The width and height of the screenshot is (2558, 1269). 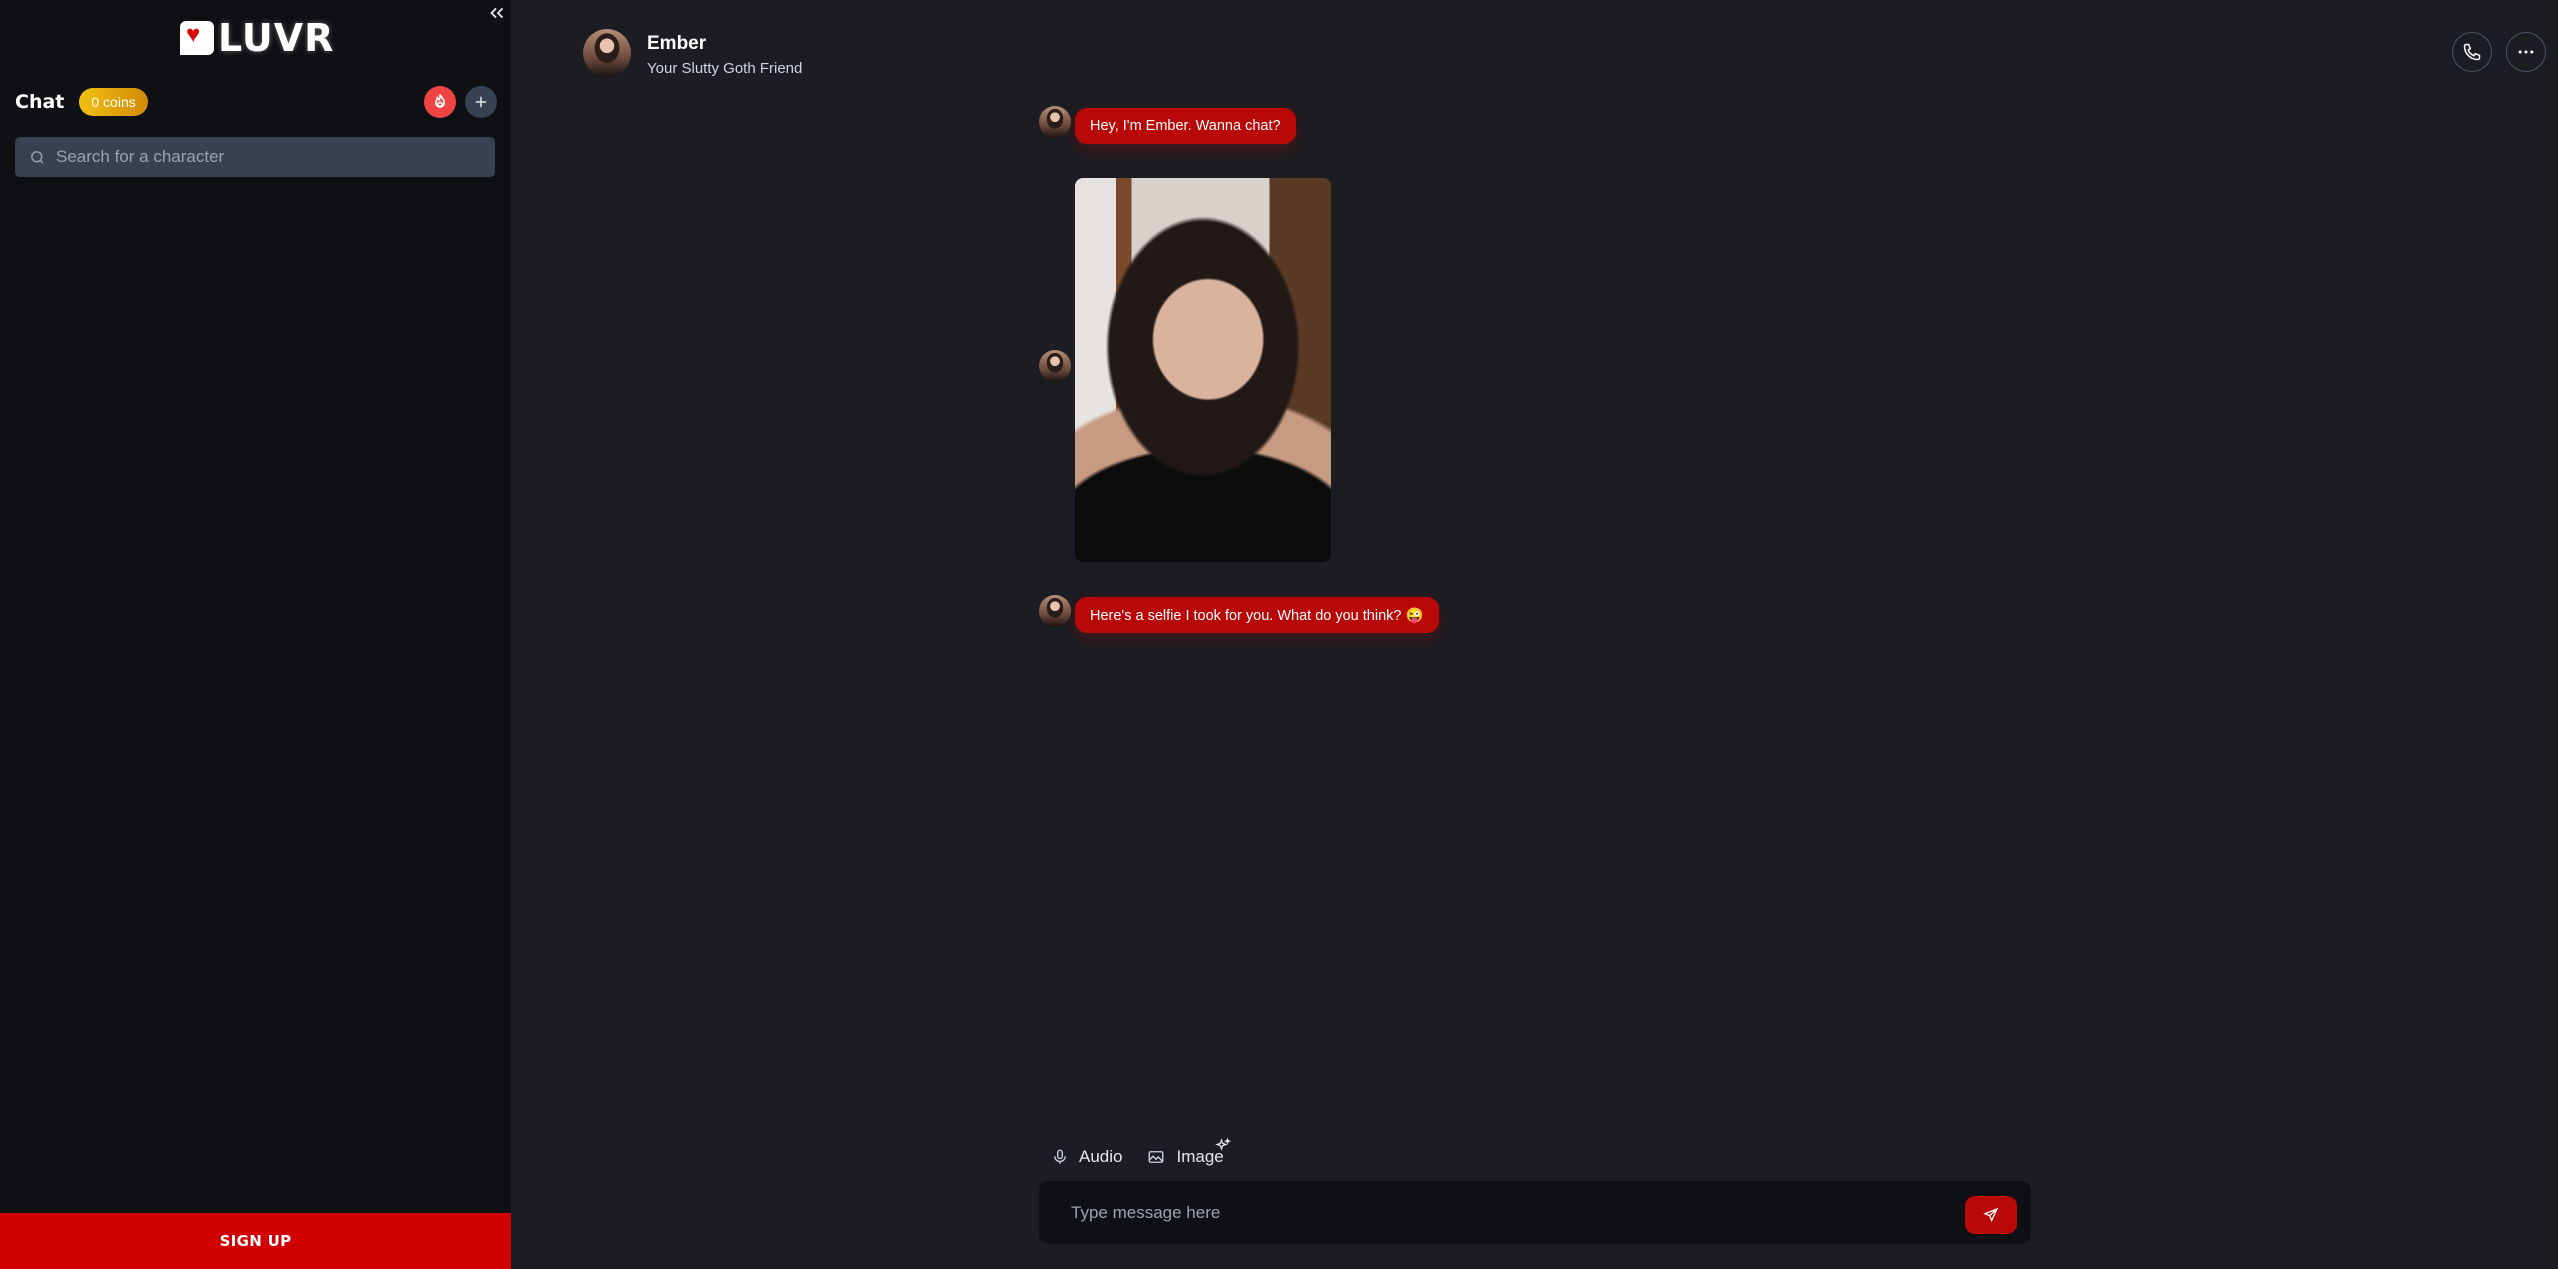 I want to click on double-chevron-left-icon, so click(x=497, y=13).